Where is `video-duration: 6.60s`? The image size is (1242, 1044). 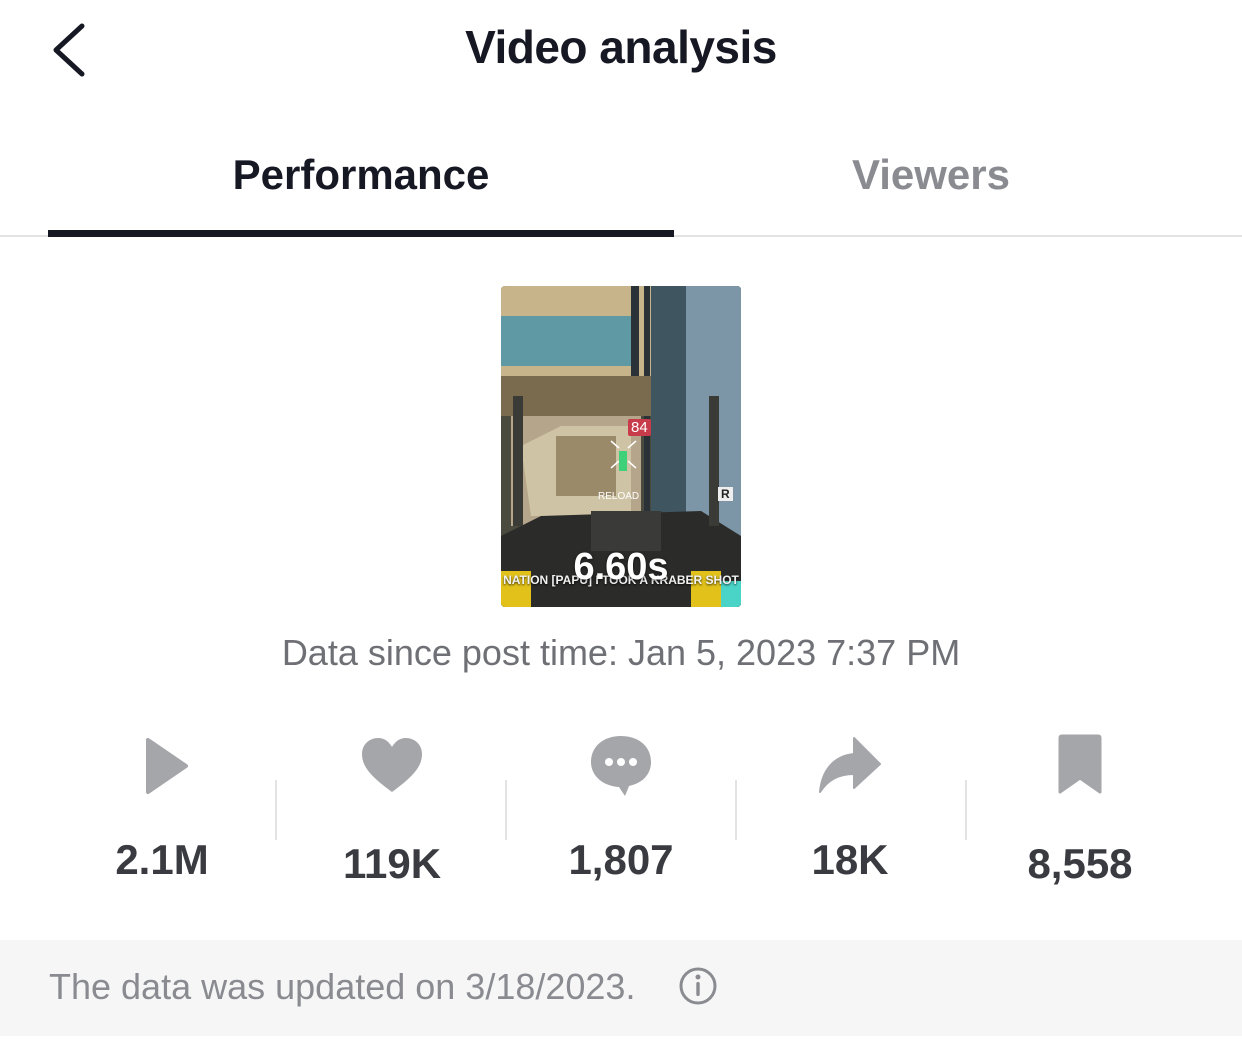 video-duration: 6.60s is located at coordinates (621, 567).